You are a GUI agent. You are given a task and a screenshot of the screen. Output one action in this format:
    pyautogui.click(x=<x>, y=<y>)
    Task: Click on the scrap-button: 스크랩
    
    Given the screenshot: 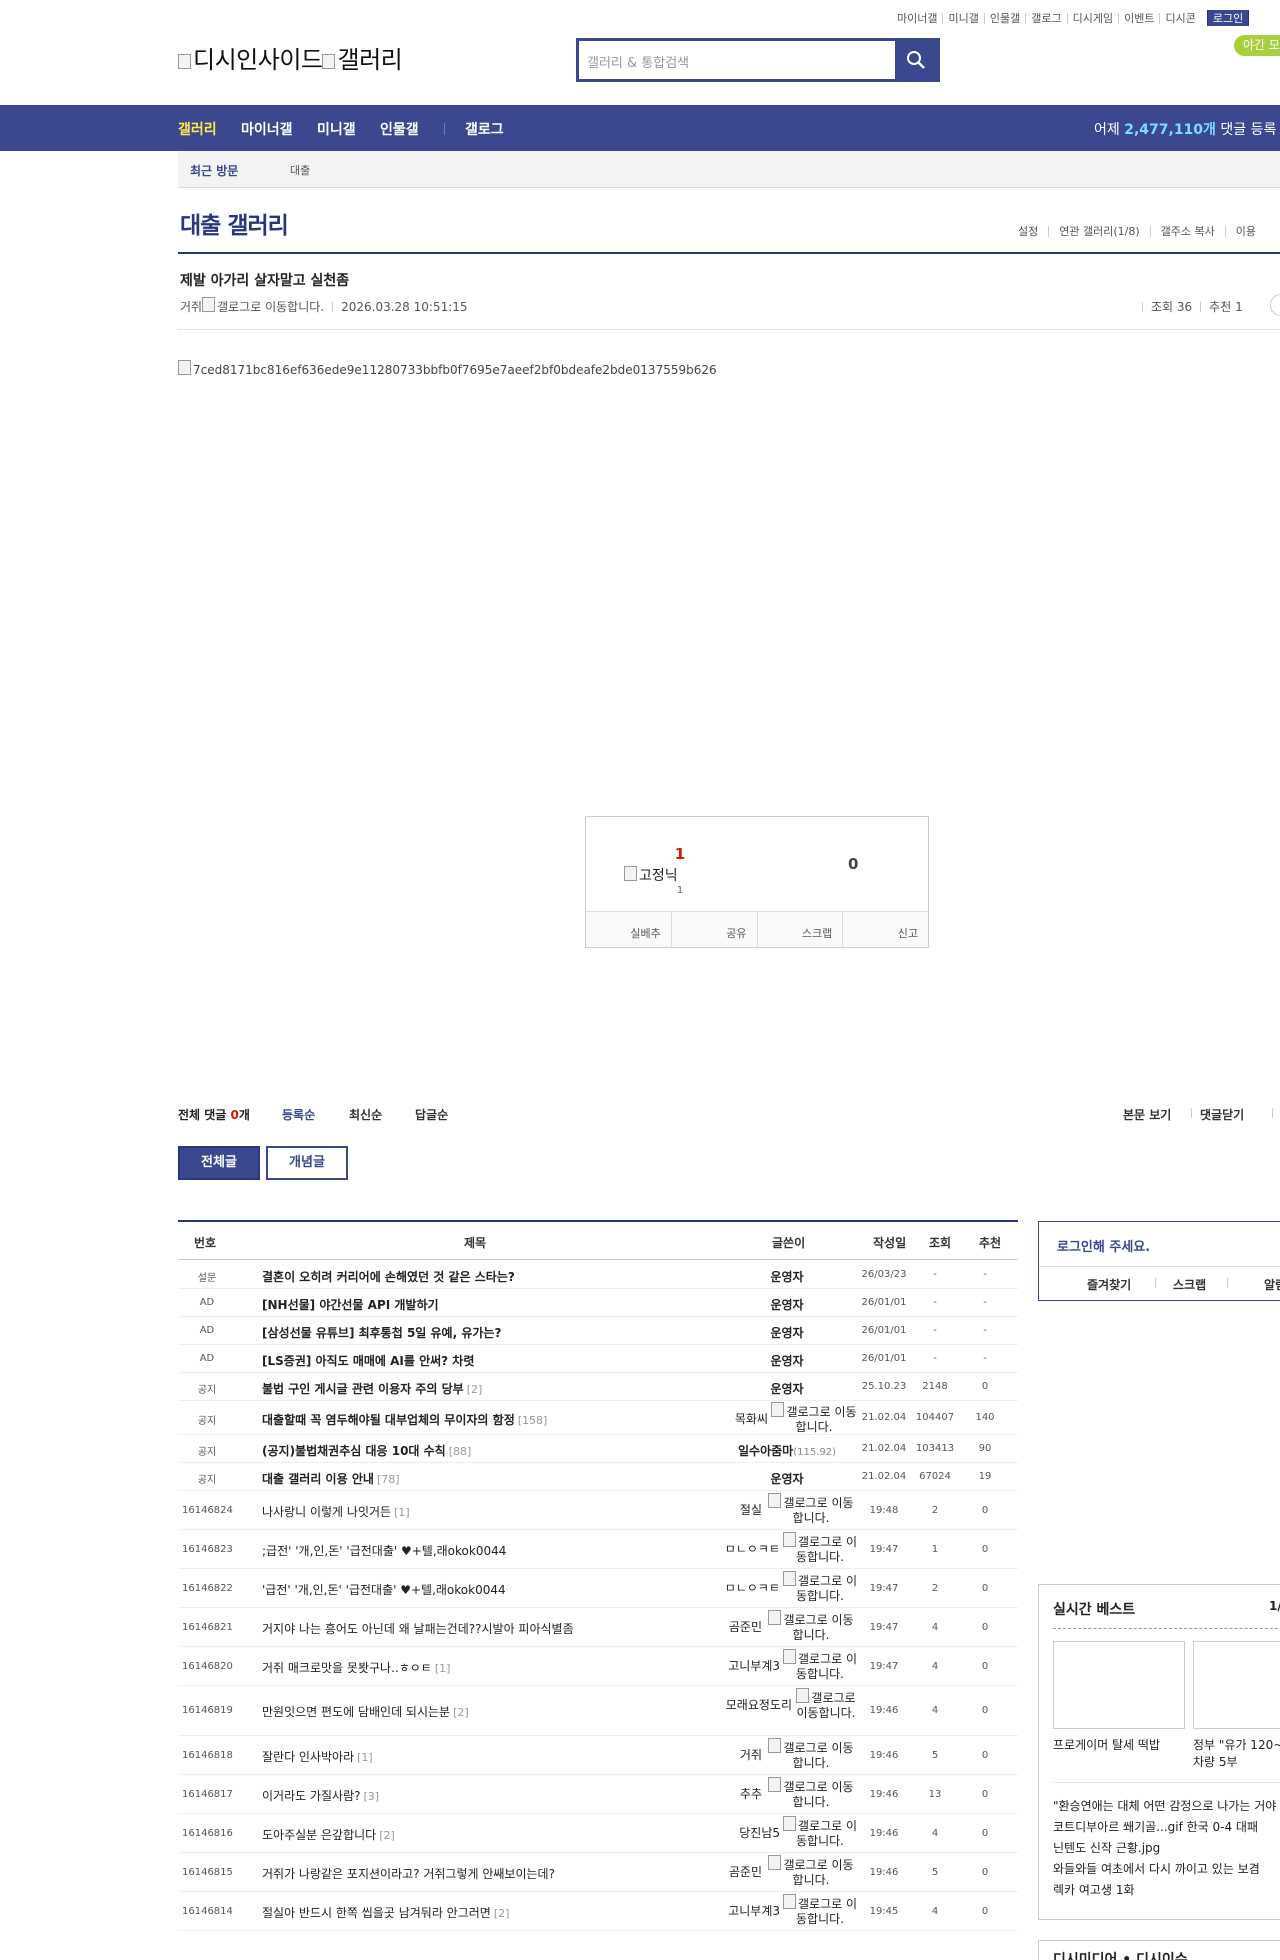 What is the action you would take?
    pyautogui.click(x=799, y=929)
    